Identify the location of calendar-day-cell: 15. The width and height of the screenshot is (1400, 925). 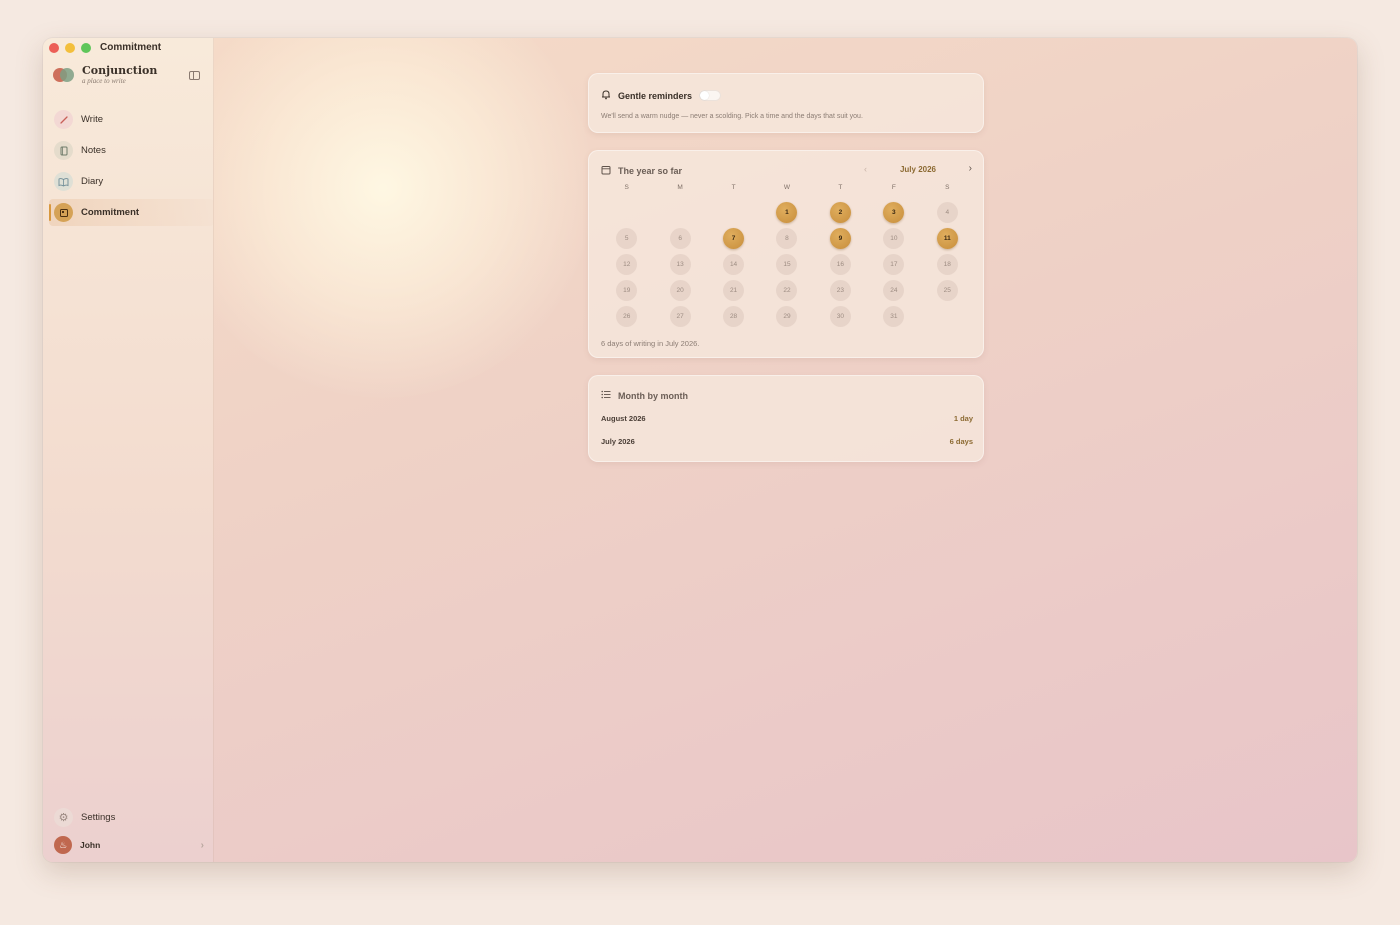
(786, 264).